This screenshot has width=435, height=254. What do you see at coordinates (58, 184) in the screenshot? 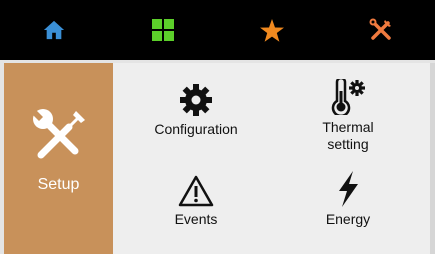
I see `section-title: Setup` at bounding box center [58, 184].